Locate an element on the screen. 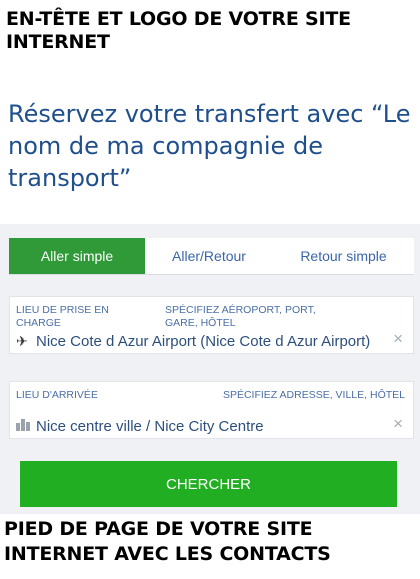 The width and height of the screenshot is (420, 579). airplane-icon: ✈ is located at coordinates (22, 340).